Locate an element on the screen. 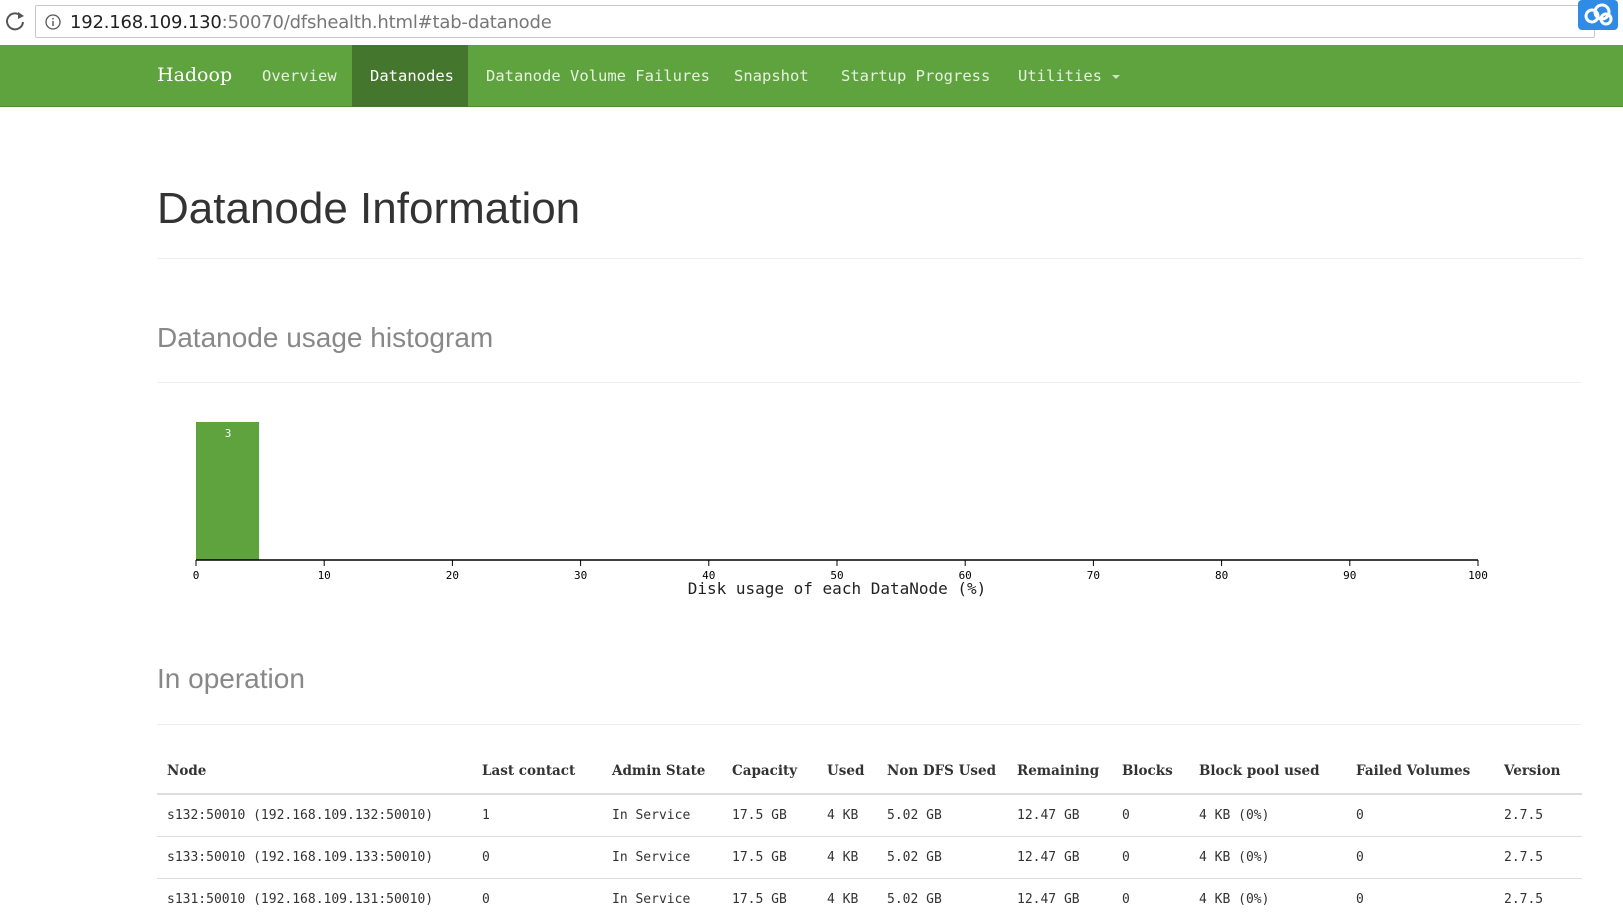 The height and width of the screenshot is (919, 1623). nav-utilities: Utilities is located at coordinates (1069, 76).